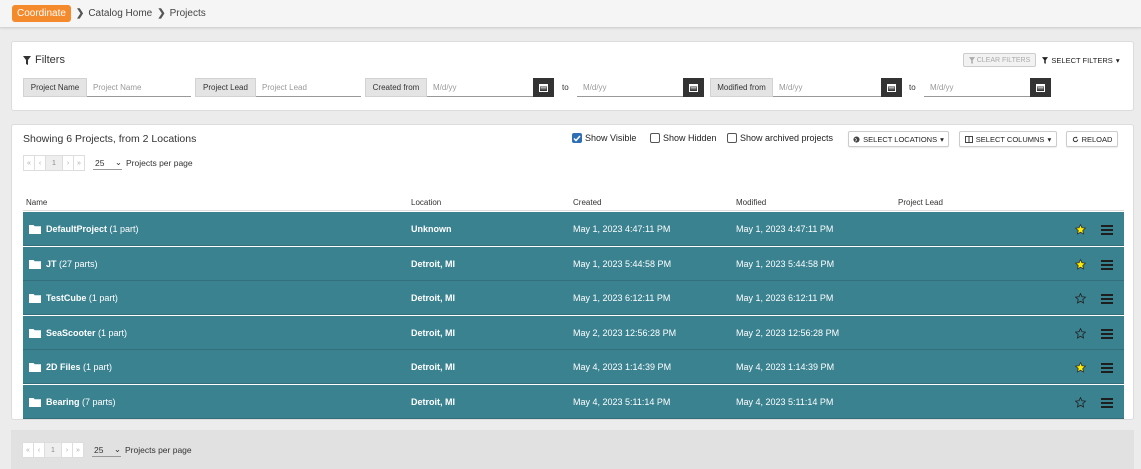 The width and height of the screenshot is (1141, 469). What do you see at coordinates (480, 87) in the screenshot?
I see `created-from-input` at bounding box center [480, 87].